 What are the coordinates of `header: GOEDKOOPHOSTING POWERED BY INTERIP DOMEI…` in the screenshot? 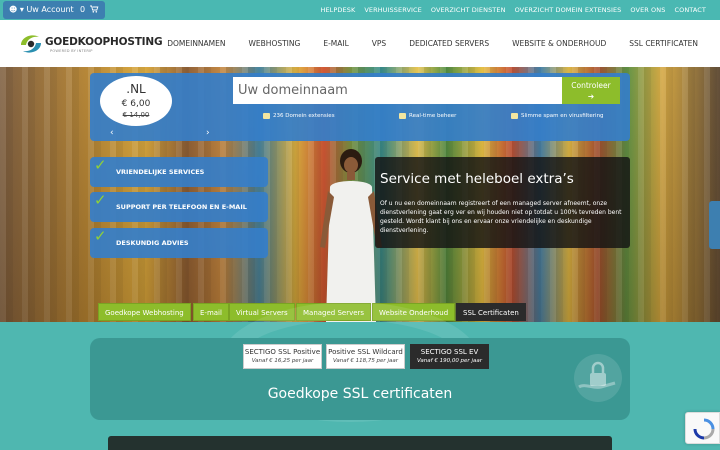 It's located at (360, 43).